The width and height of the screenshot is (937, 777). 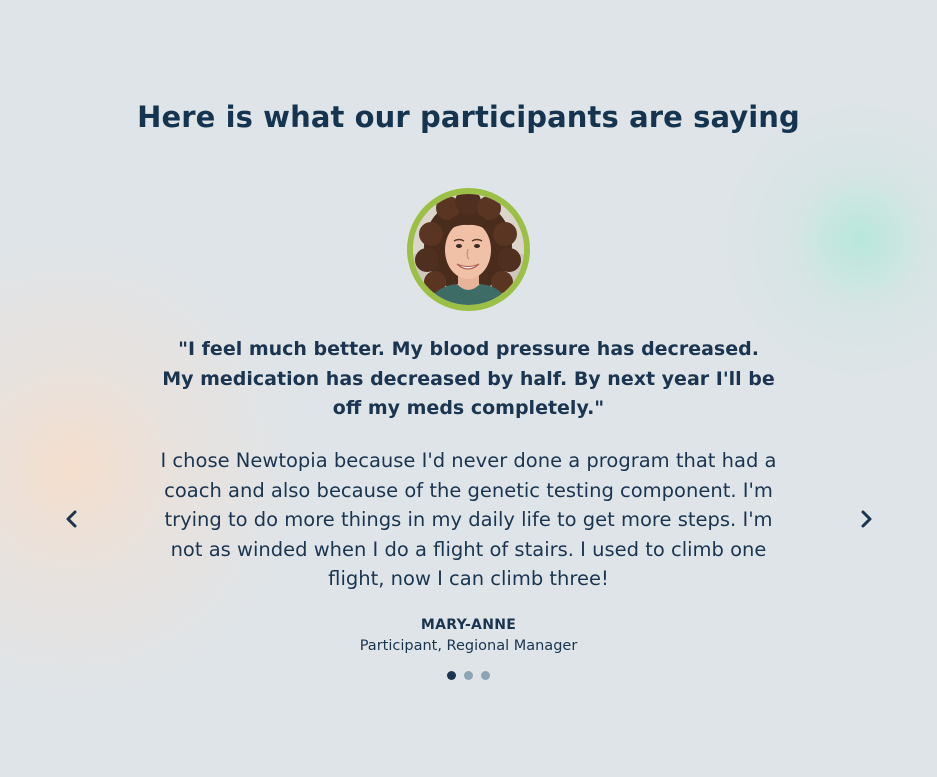 I want to click on avatar-photo, so click(x=468, y=249).